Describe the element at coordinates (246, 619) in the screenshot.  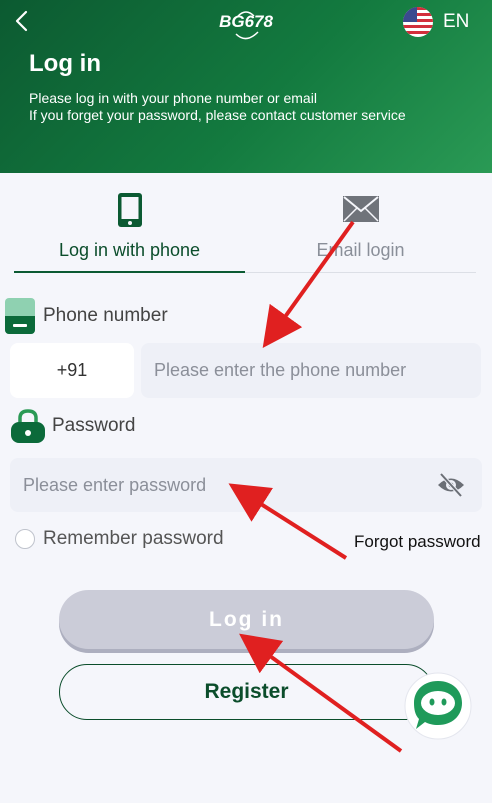
I see `login-button: Log in` at that location.